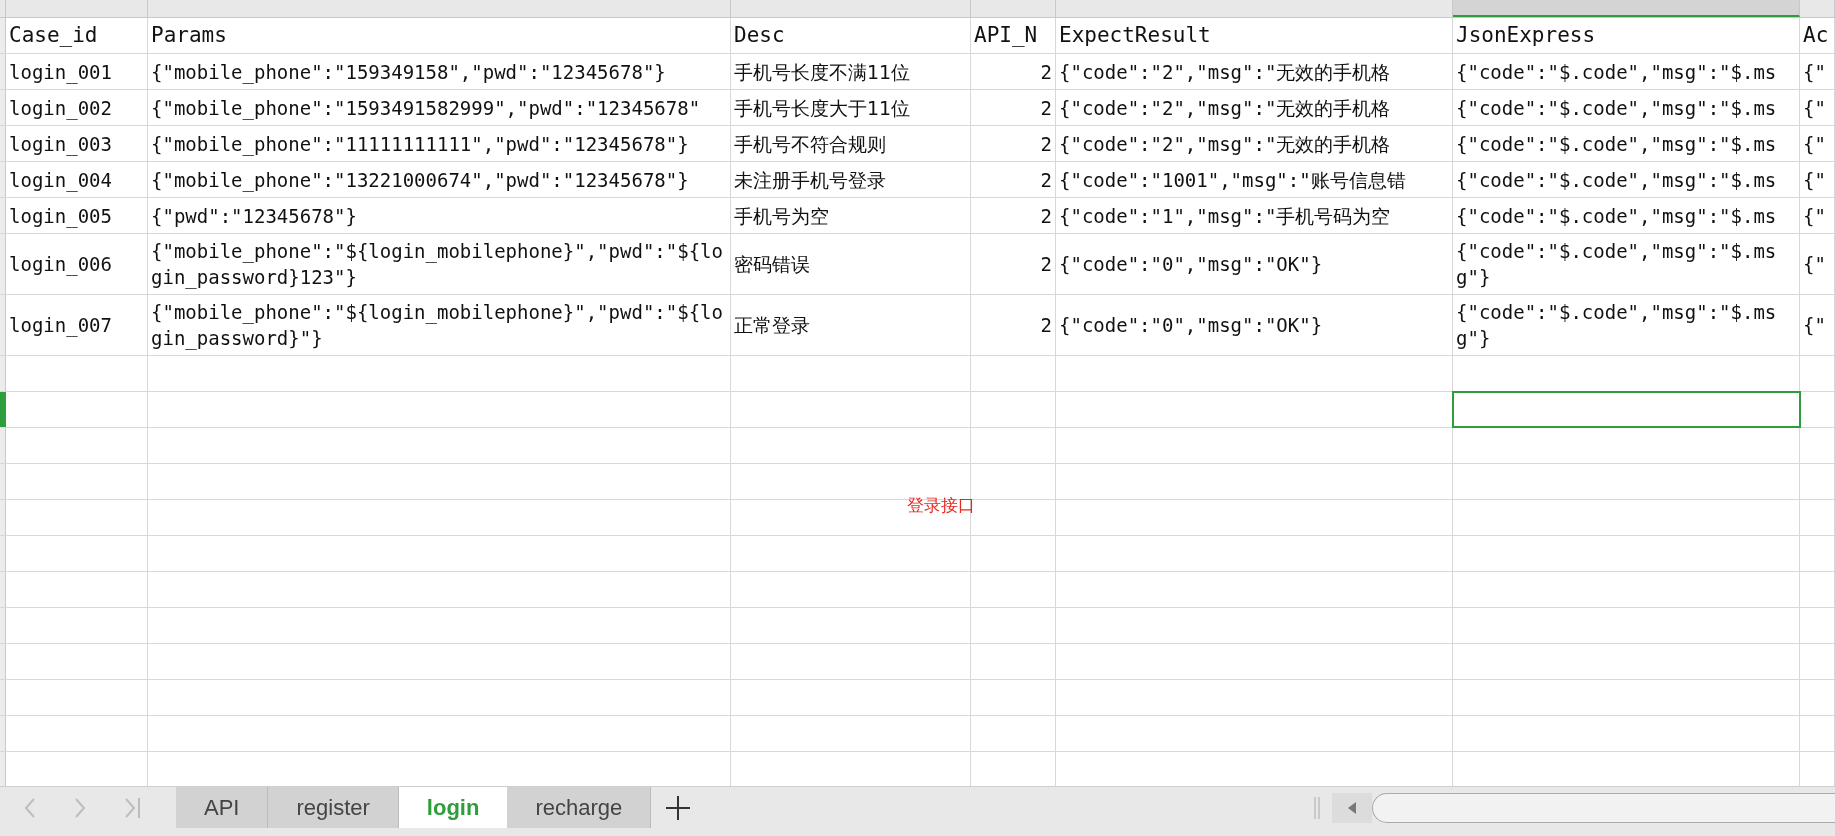 The width and height of the screenshot is (1835, 836). What do you see at coordinates (77, 143) in the screenshot?
I see `table-cell: login_003` at bounding box center [77, 143].